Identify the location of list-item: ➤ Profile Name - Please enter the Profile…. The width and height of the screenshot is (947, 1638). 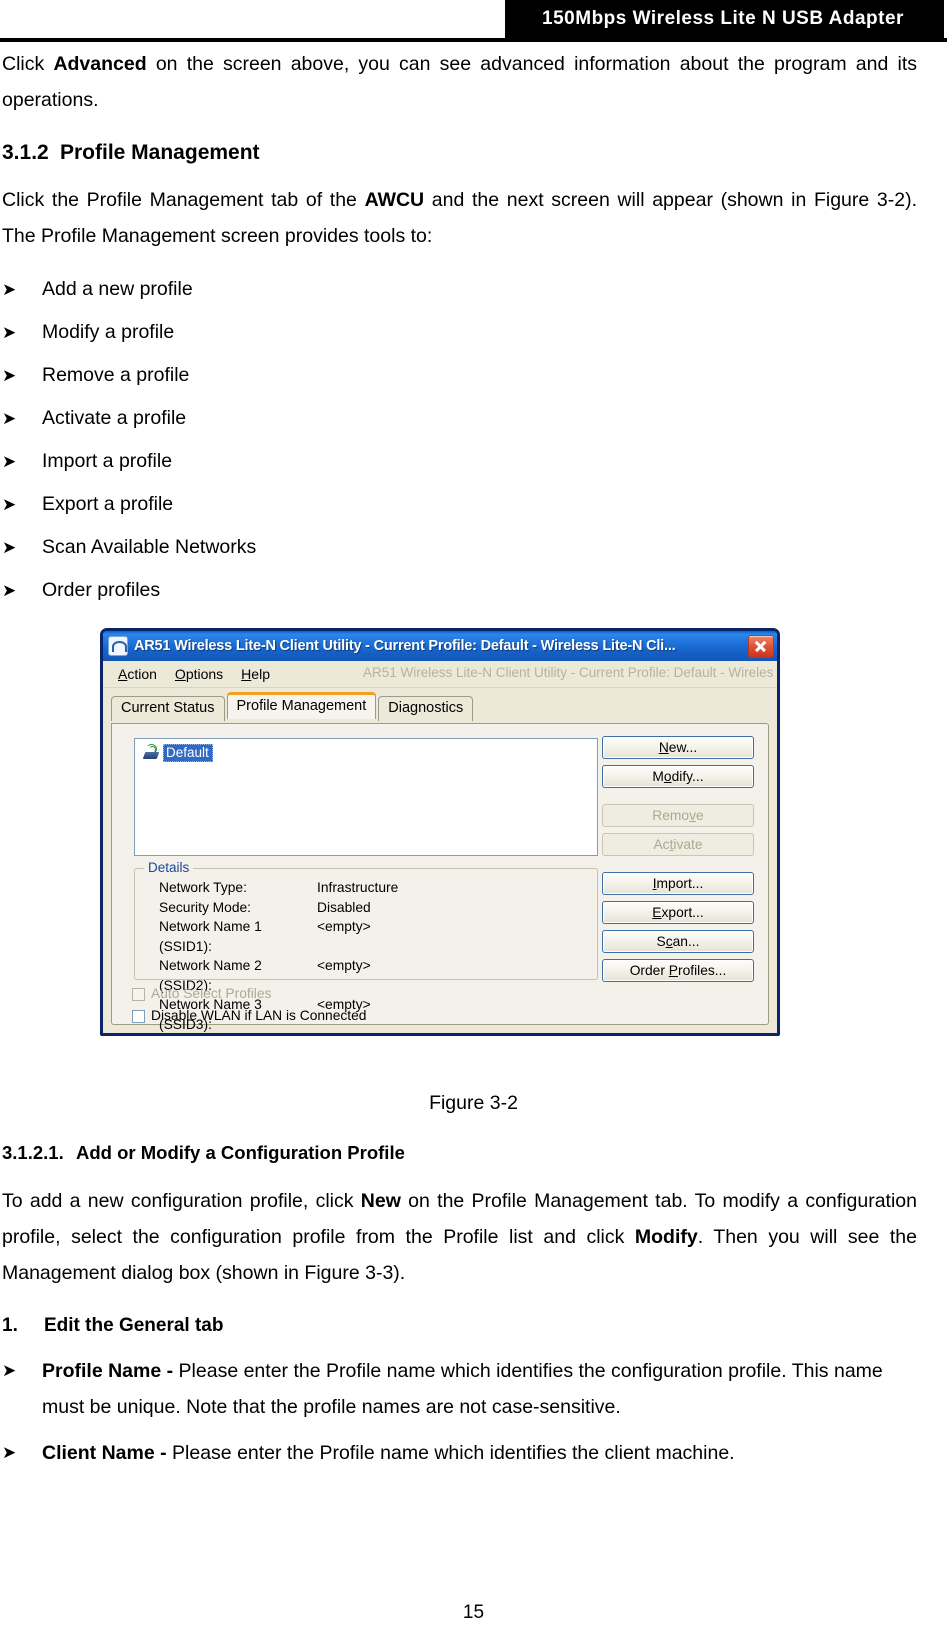
(473, 1389).